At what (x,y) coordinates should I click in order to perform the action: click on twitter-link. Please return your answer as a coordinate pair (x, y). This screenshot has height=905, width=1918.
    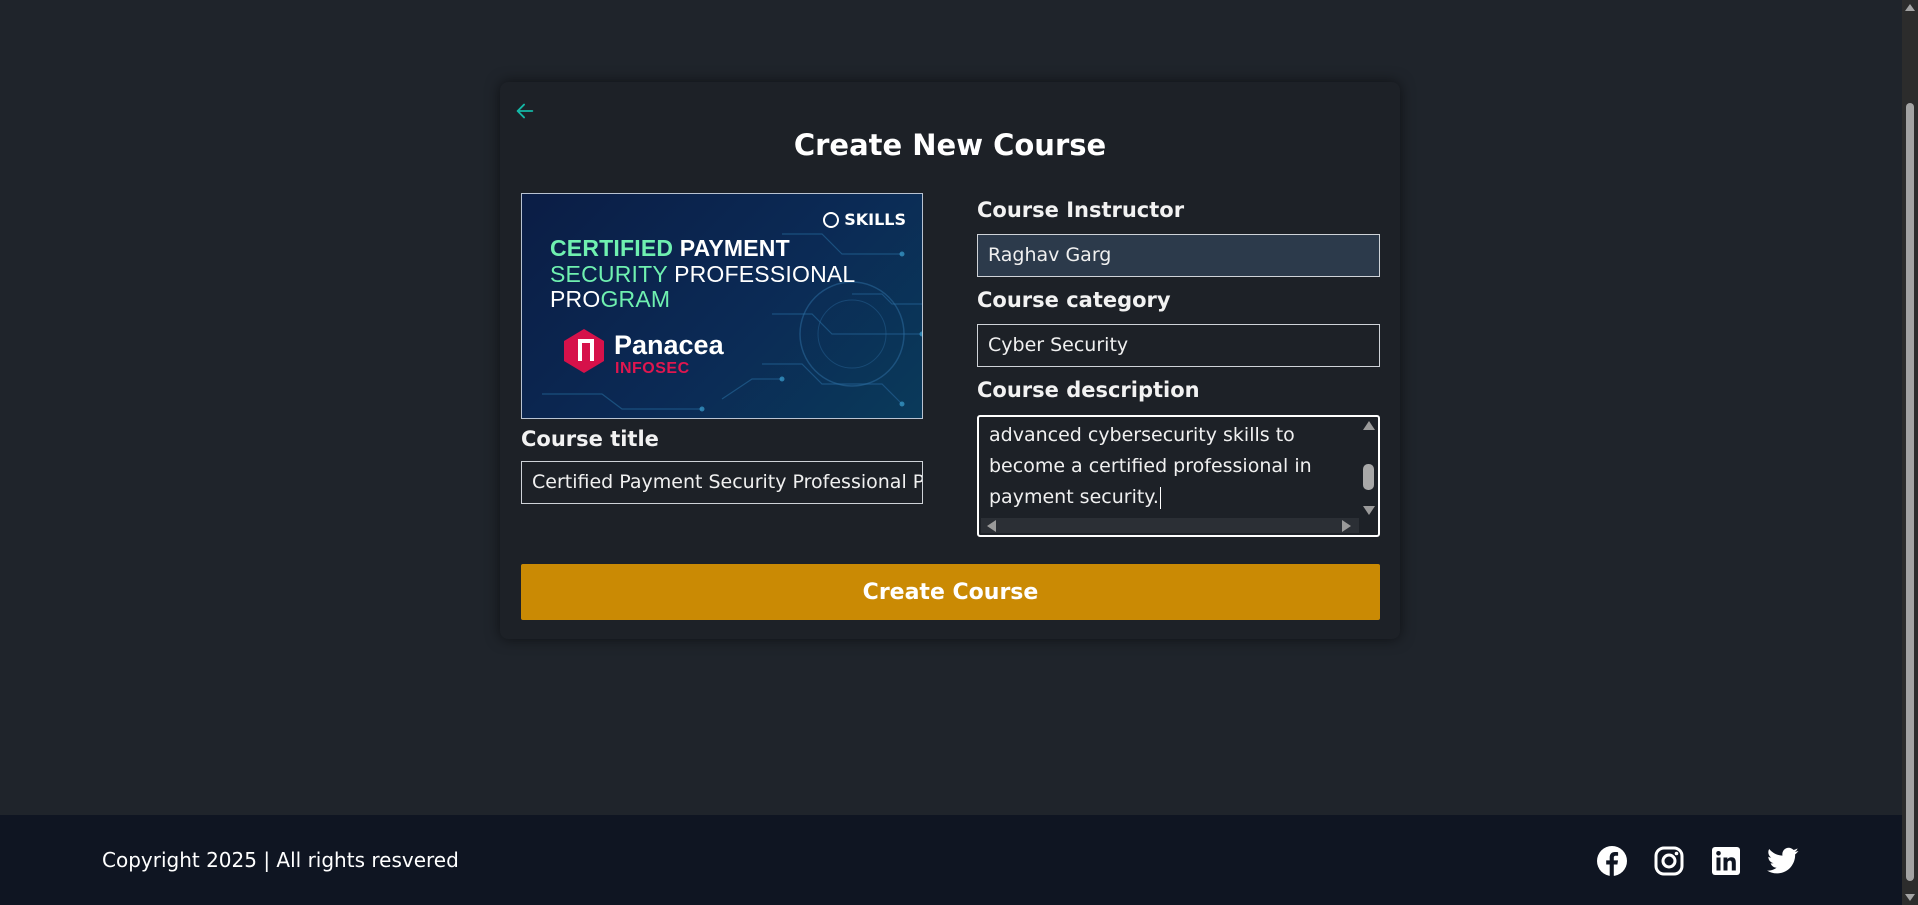
    Looking at the image, I should click on (1783, 861).